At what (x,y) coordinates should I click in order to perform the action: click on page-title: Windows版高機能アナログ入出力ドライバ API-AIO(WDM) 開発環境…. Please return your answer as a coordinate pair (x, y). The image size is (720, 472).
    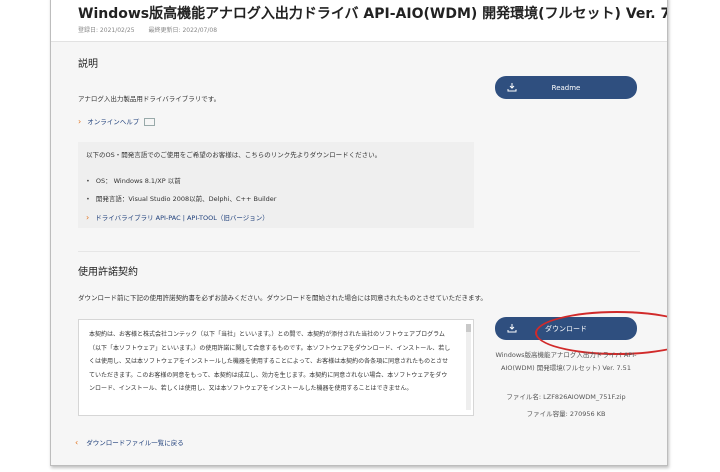
    Looking at the image, I should click on (373, 14).